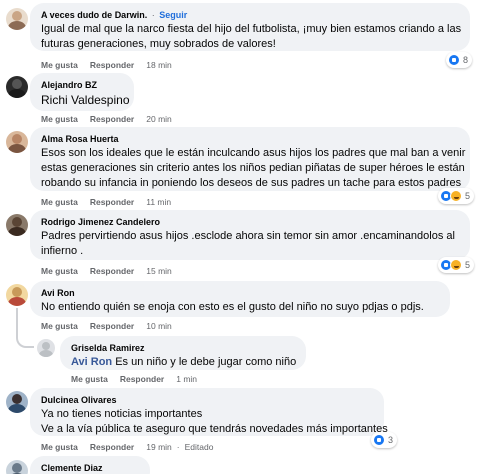  What do you see at coordinates (173, 15) in the screenshot?
I see `follow-button: Seguir` at bounding box center [173, 15].